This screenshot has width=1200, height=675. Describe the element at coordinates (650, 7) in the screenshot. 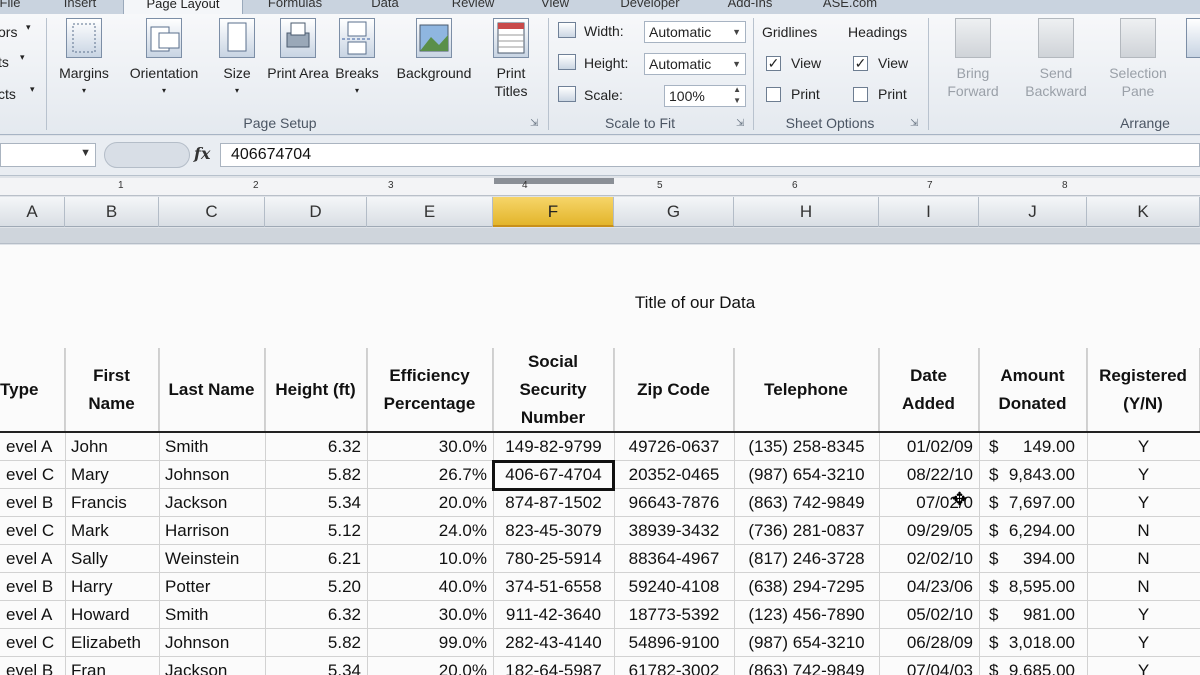

I see `tab-developer: Developer` at that location.